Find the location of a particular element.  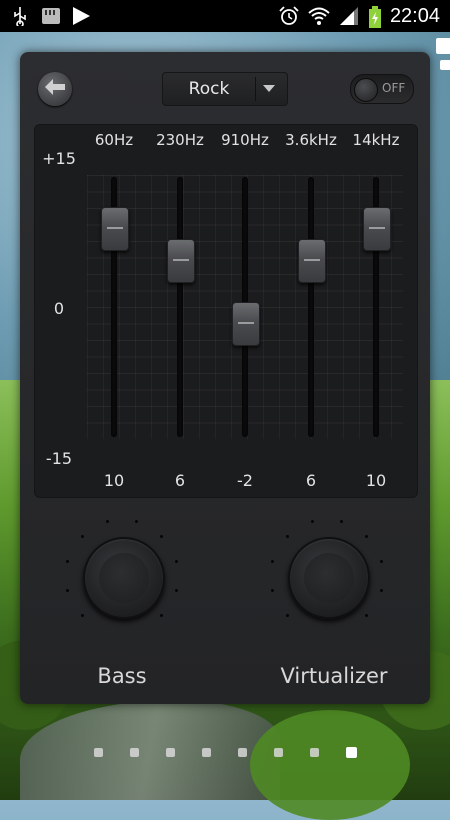

virtualizer-knob is located at coordinates (329, 578).